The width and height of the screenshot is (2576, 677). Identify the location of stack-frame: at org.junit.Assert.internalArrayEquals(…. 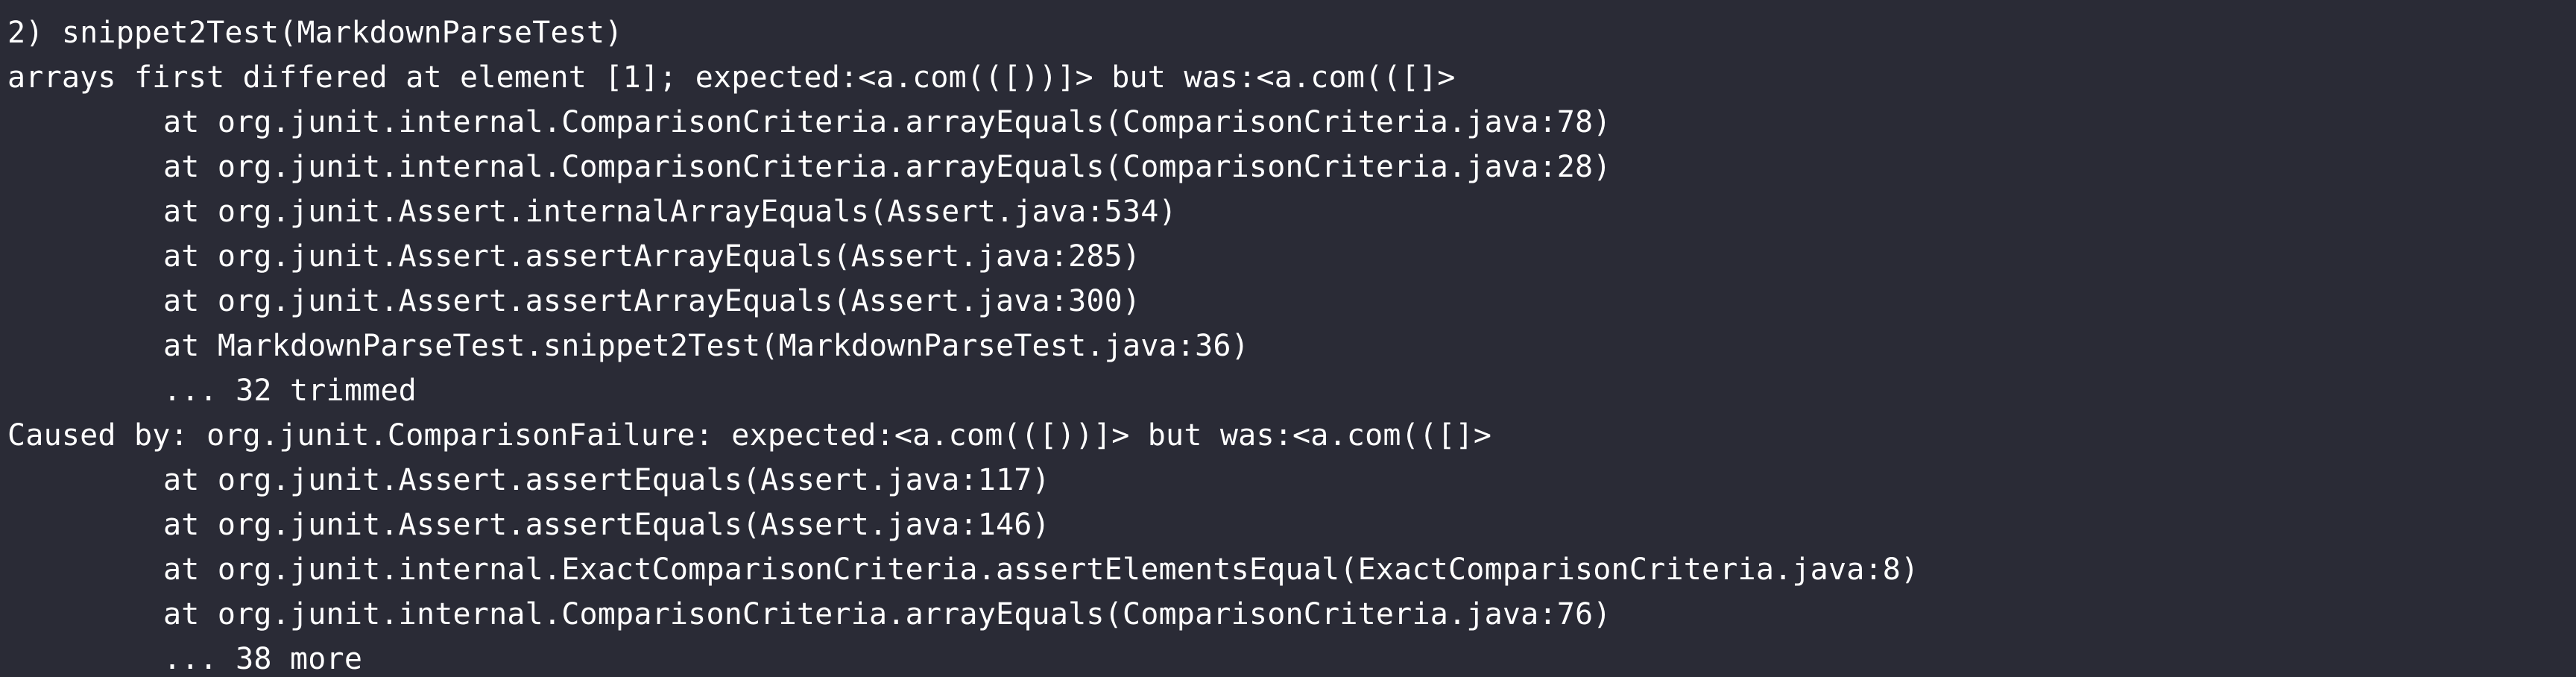
(670, 212).